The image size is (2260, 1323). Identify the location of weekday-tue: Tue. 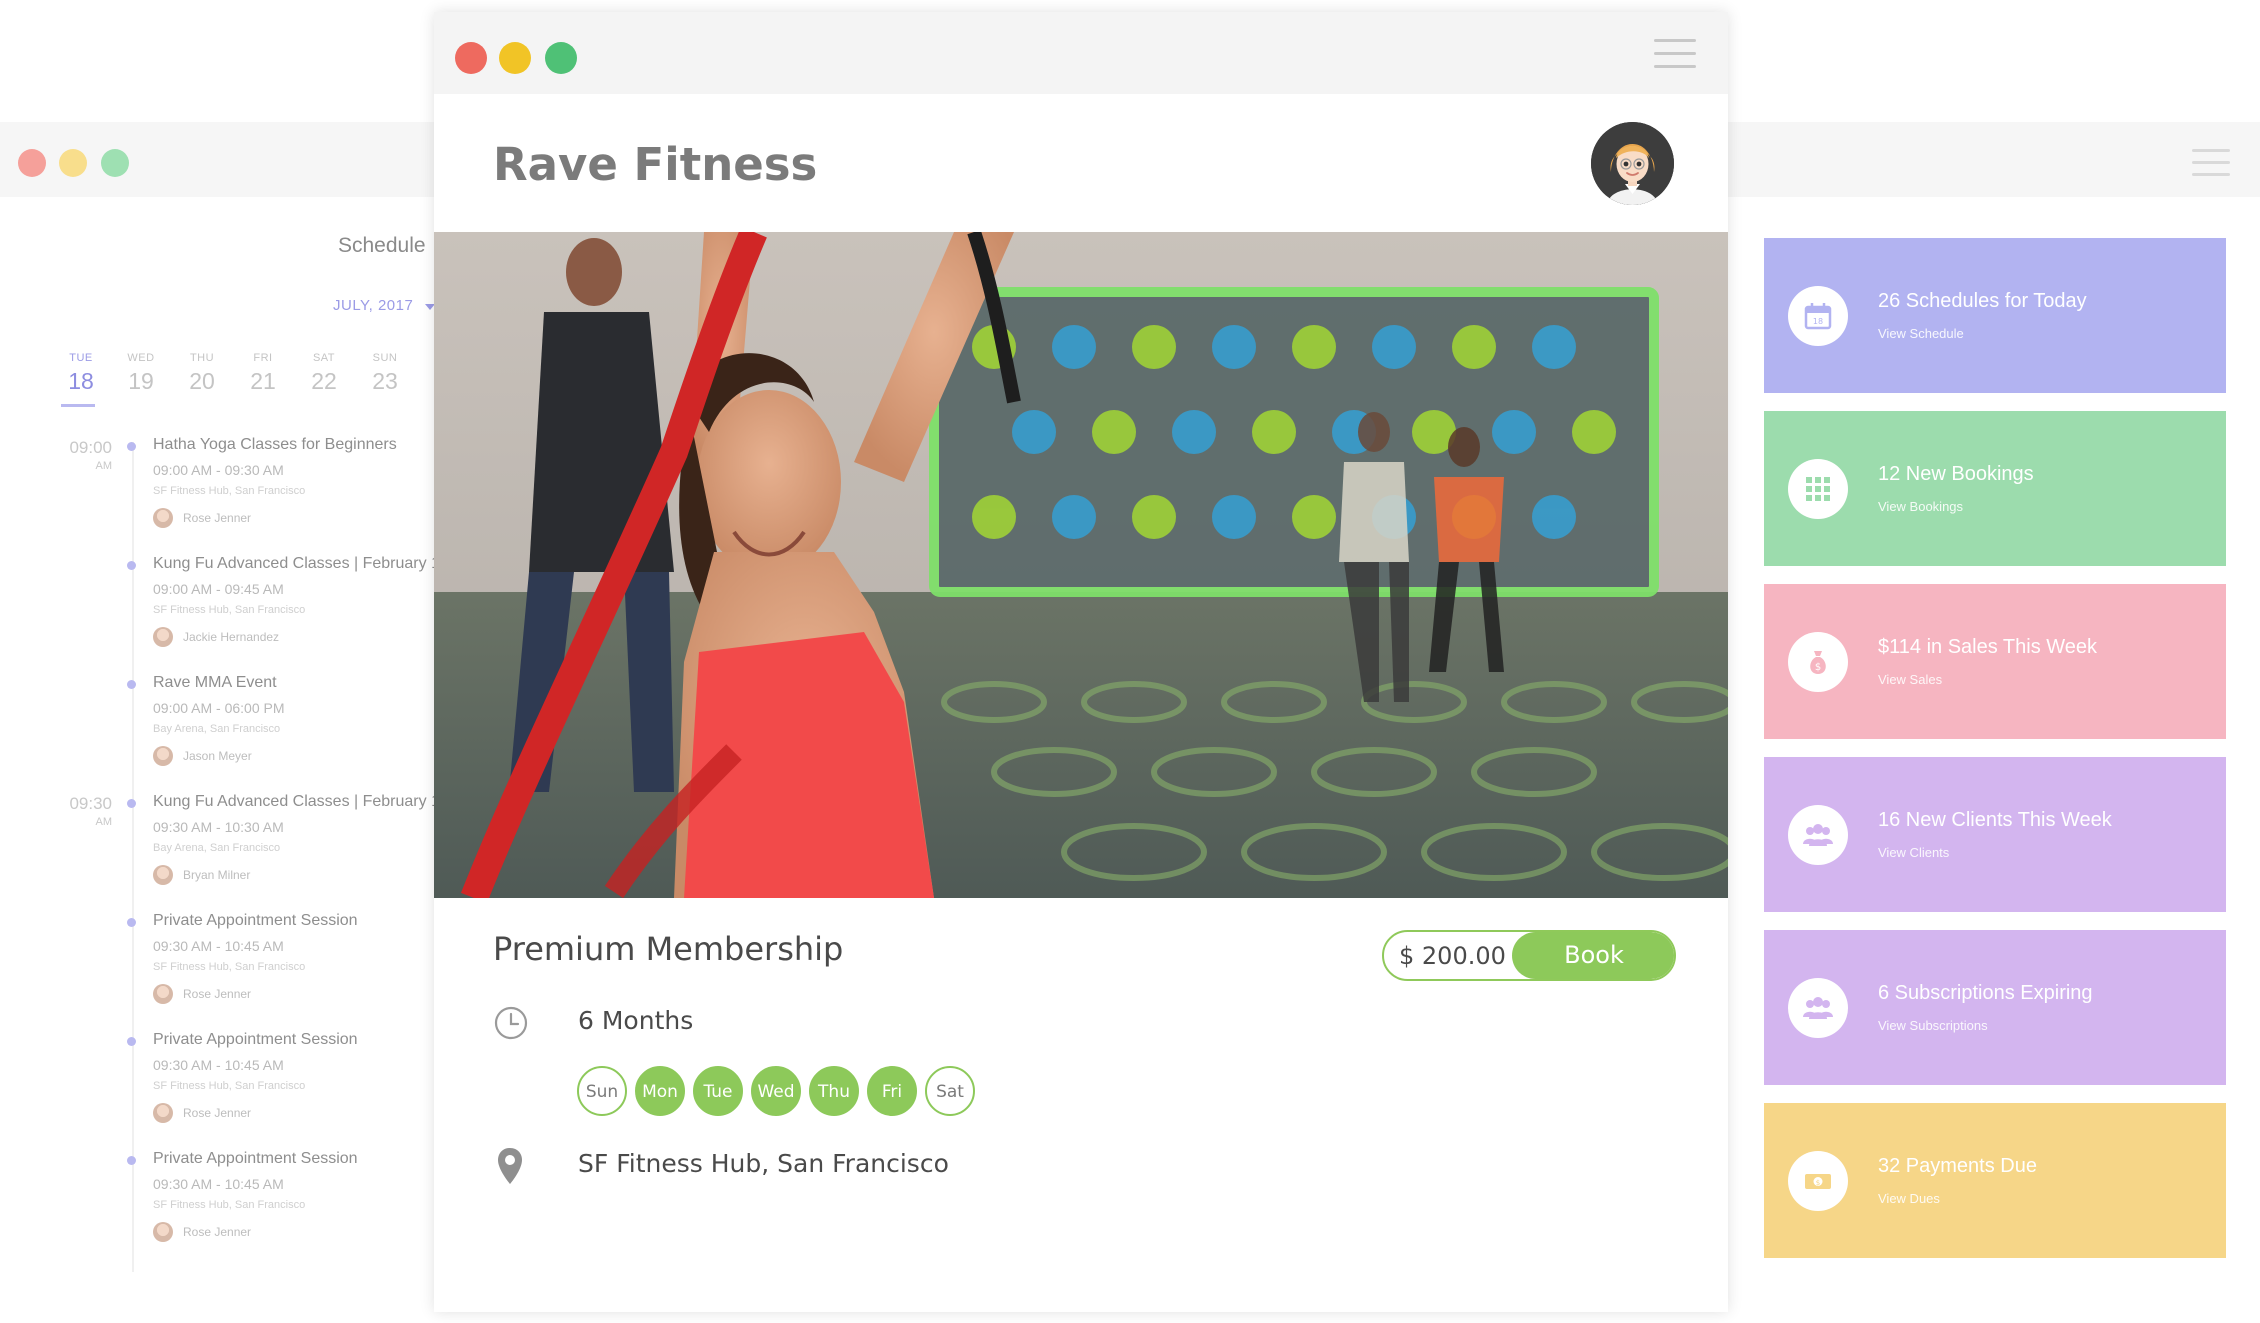
(718, 1091).